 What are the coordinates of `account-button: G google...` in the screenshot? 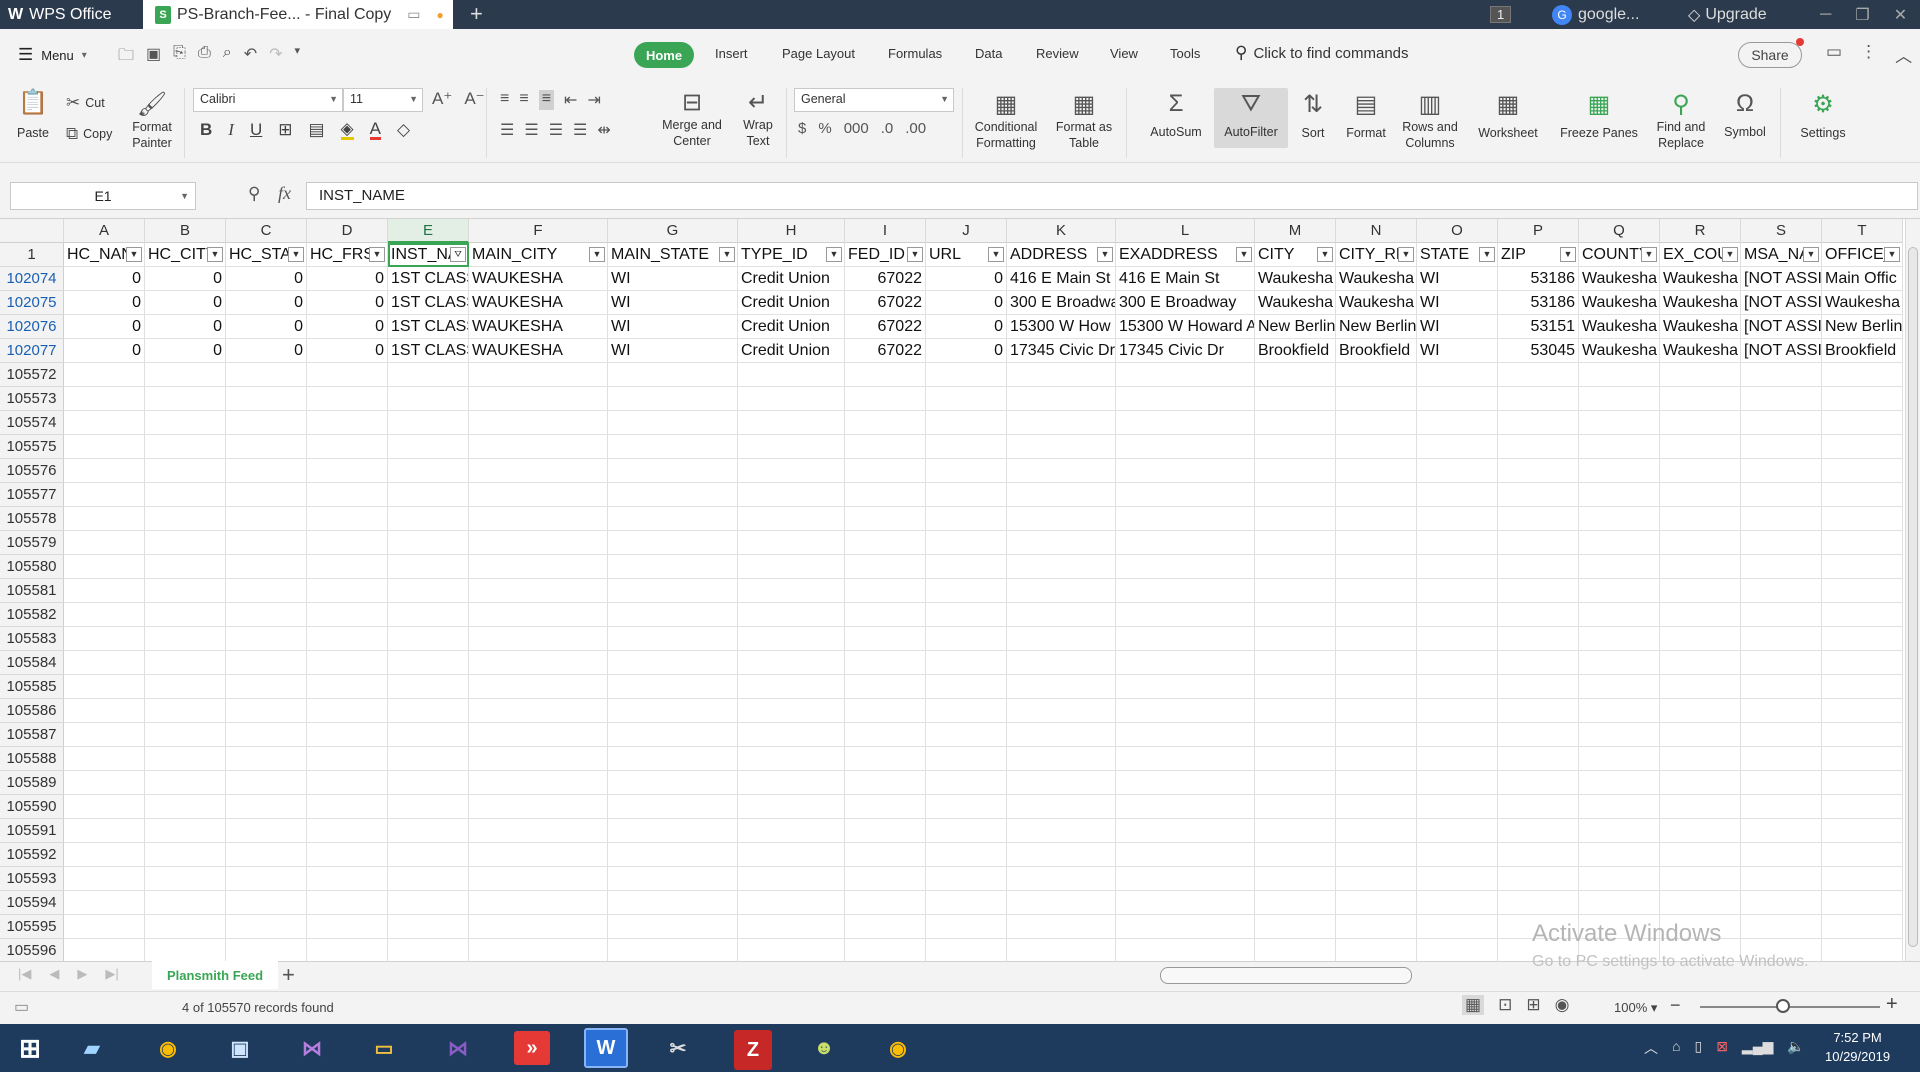 It's located at (1595, 14).